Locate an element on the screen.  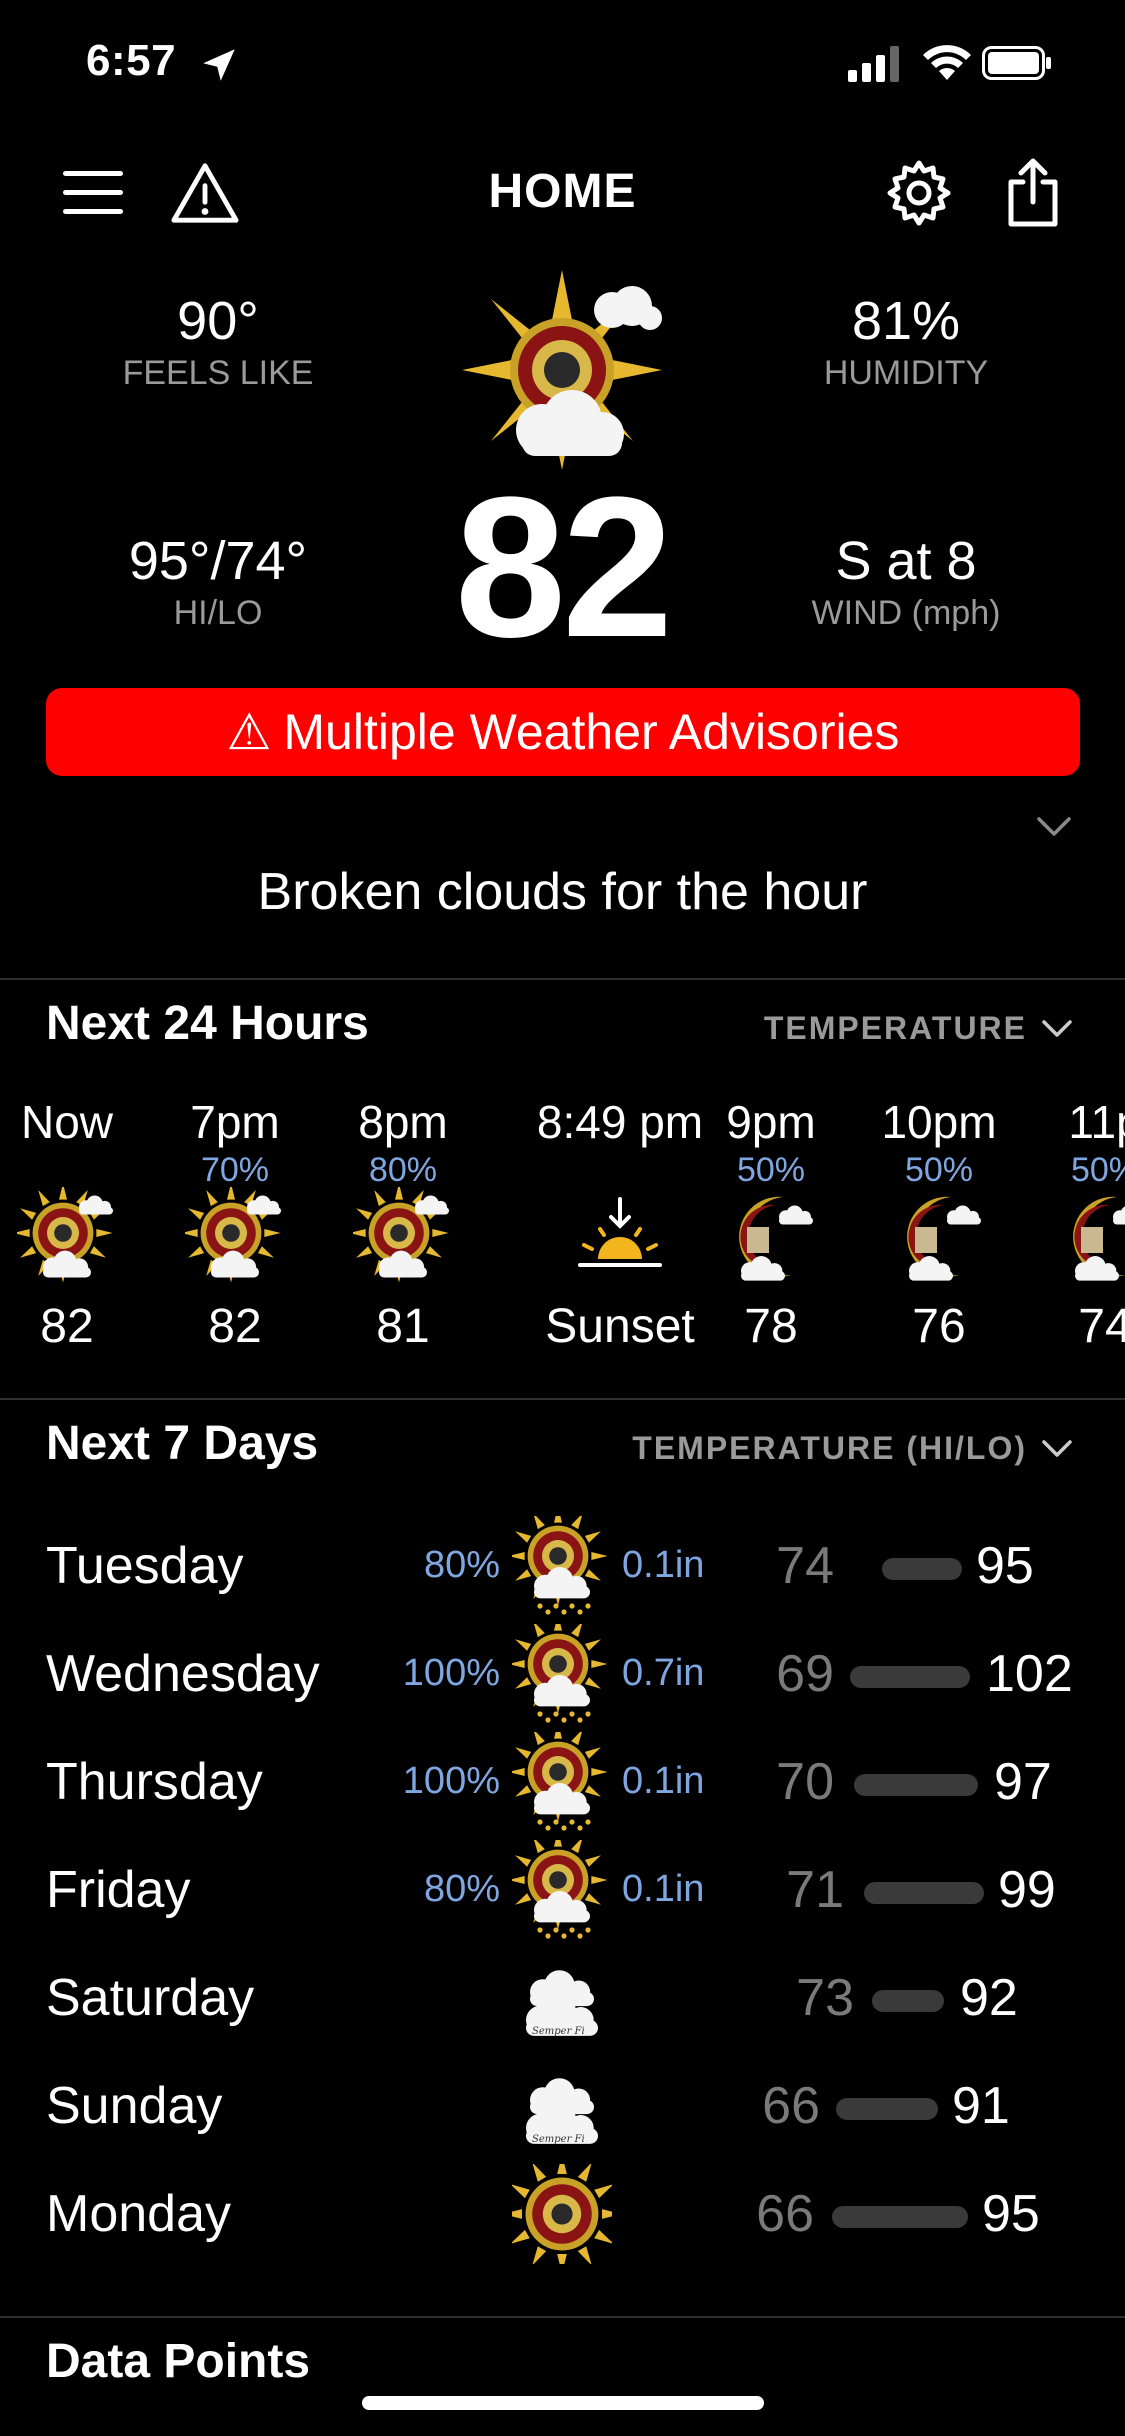
current-temperature: 82 is located at coordinates (563, 567).